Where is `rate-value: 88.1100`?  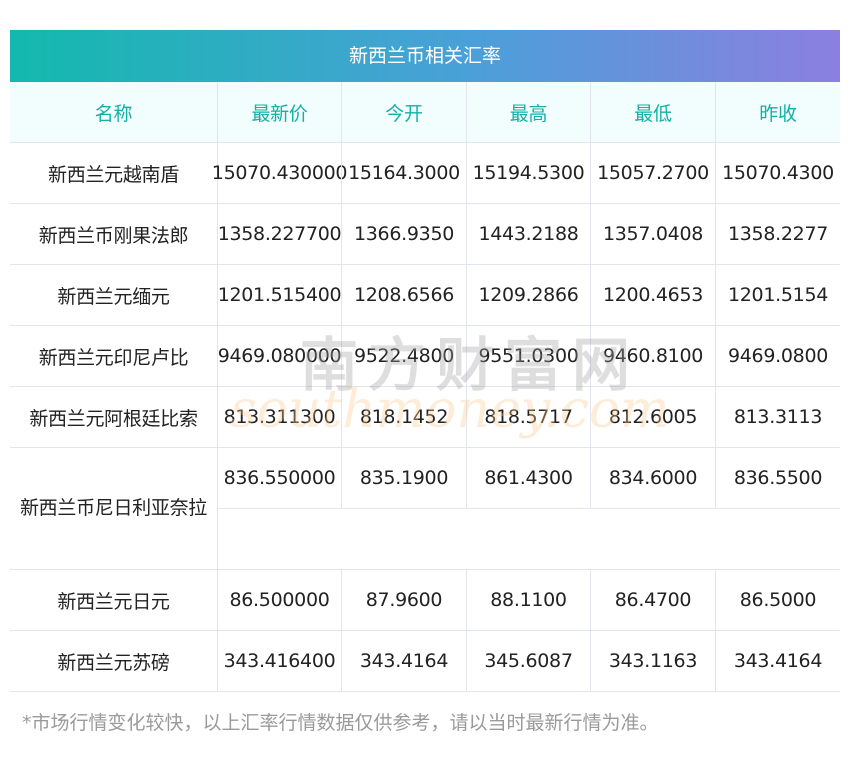
rate-value: 88.1100 is located at coordinates (528, 600).